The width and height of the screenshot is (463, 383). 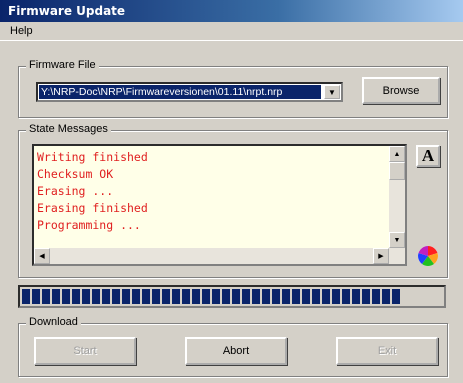 I want to click on abort-button-label: Abort, so click(x=236, y=351).